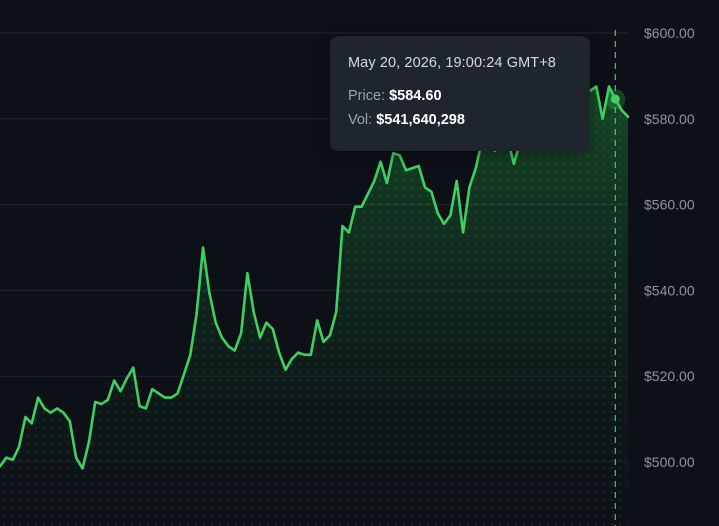 Image resolution: width=719 pixels, height=526 pixels. I want to click on y-tick-label: $540.00, so click(669, 290).